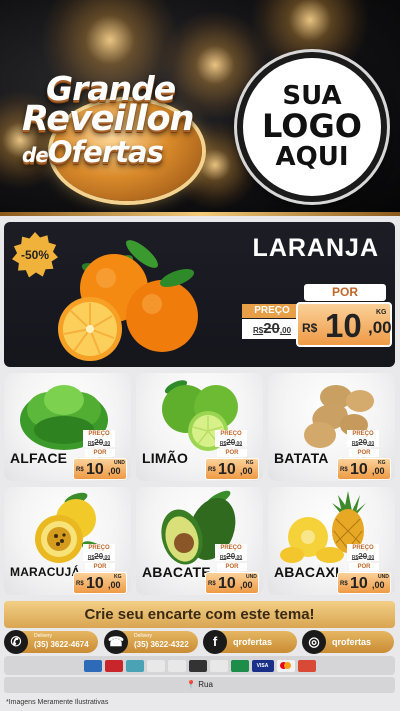  I want to click on logo-text-sua: SUA, so click(312, 95).